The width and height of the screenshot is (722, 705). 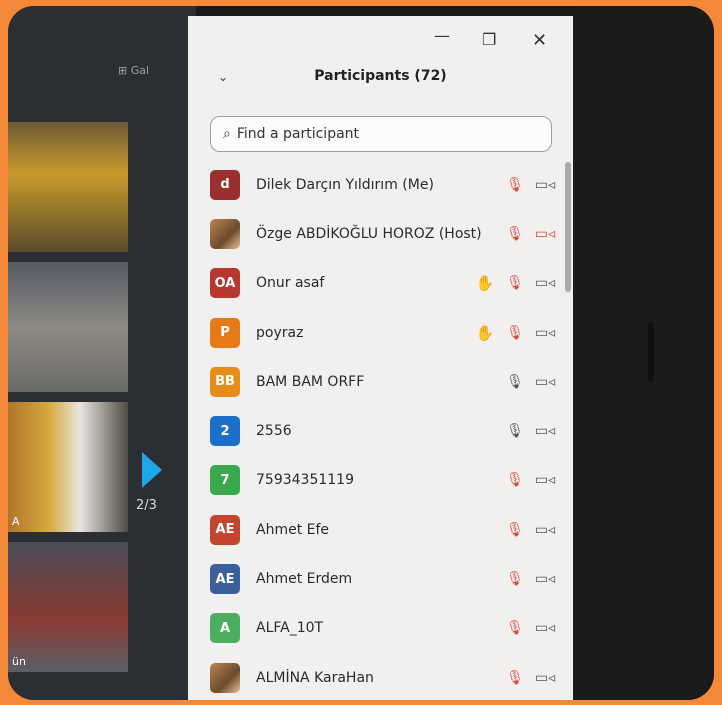 I want to click on next-page-arrow-icon, so click(x=152, y=470).